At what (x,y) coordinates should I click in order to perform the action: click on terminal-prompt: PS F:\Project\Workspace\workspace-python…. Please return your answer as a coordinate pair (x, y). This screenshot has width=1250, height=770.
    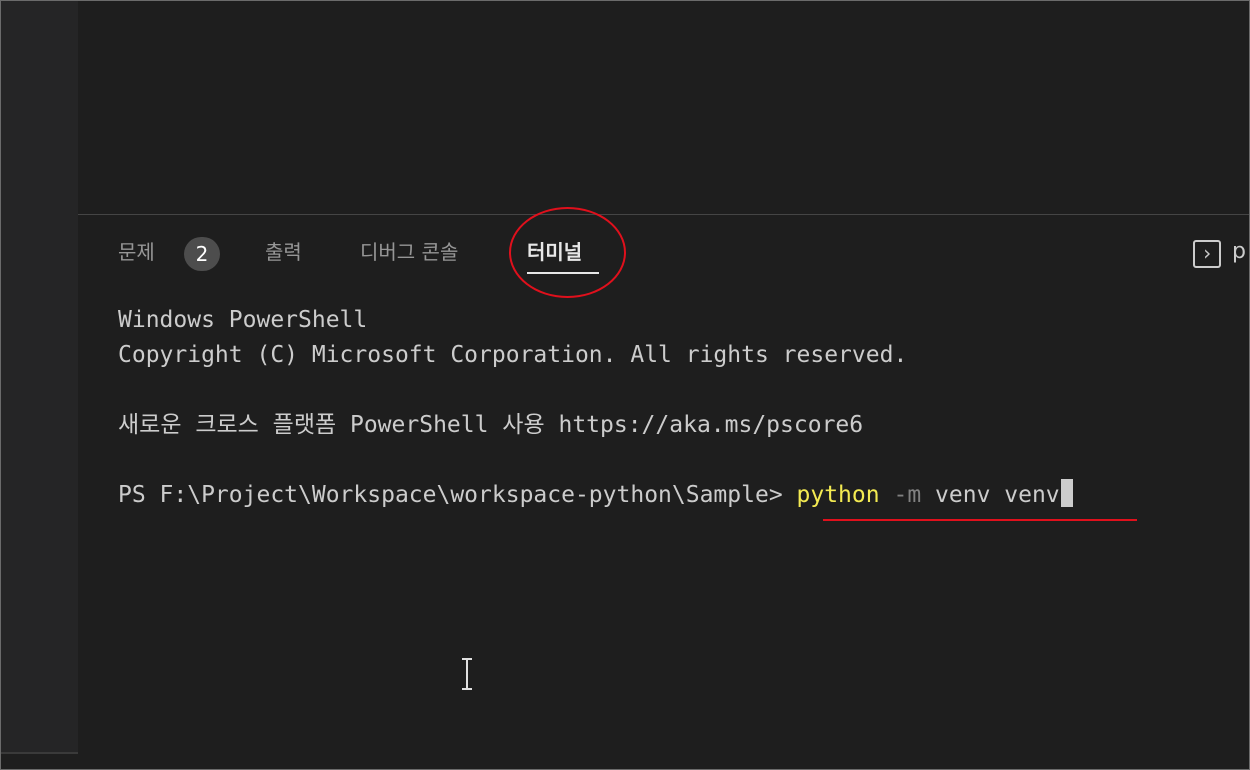
    Looking at the image, I should click on (457, 495).